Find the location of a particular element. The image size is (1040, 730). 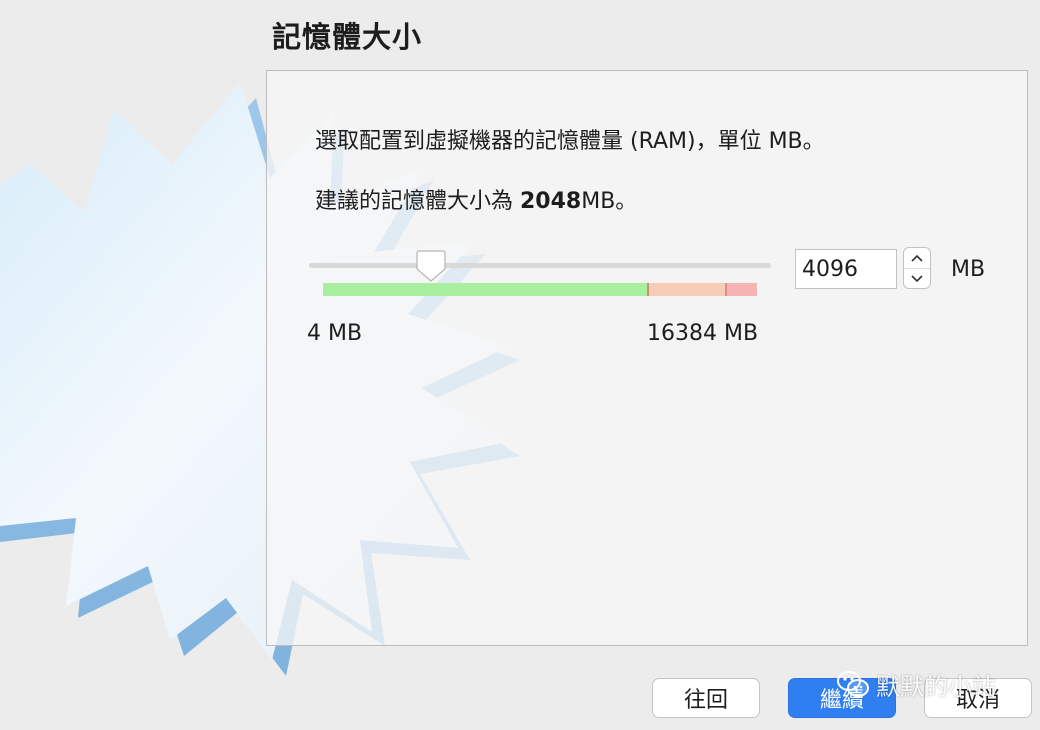

memory-description: 選取配置到虛擬機器的記憶體量 (RAM)，單位 MB。 is located at coordinates (570, 141).